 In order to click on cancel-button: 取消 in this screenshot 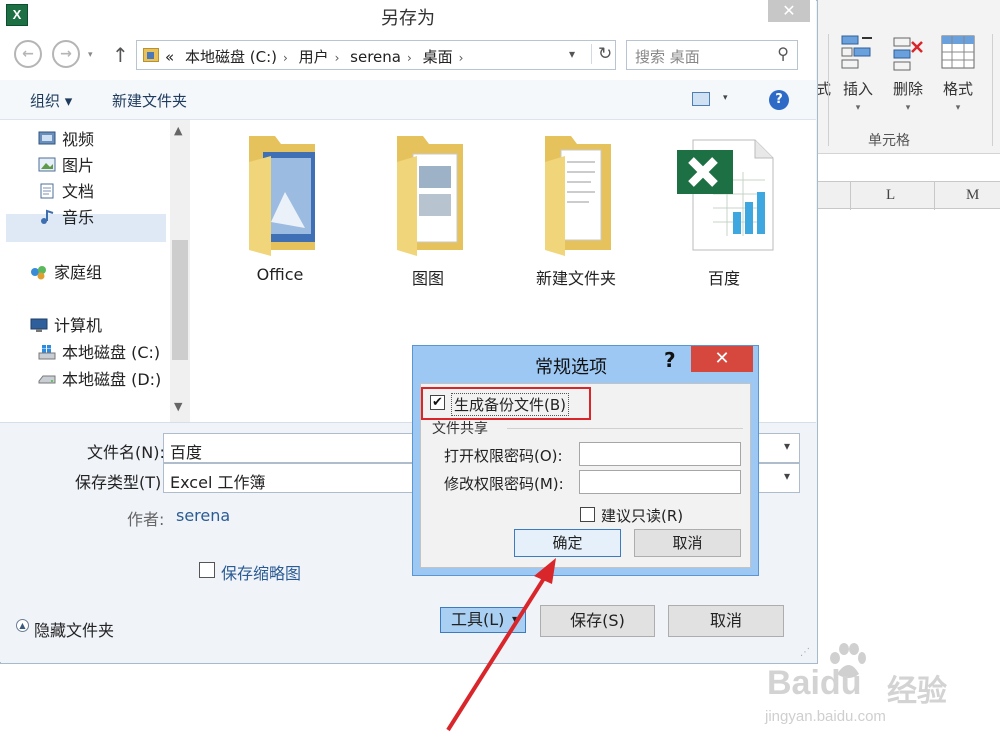, I will do `click(726, 621)`.